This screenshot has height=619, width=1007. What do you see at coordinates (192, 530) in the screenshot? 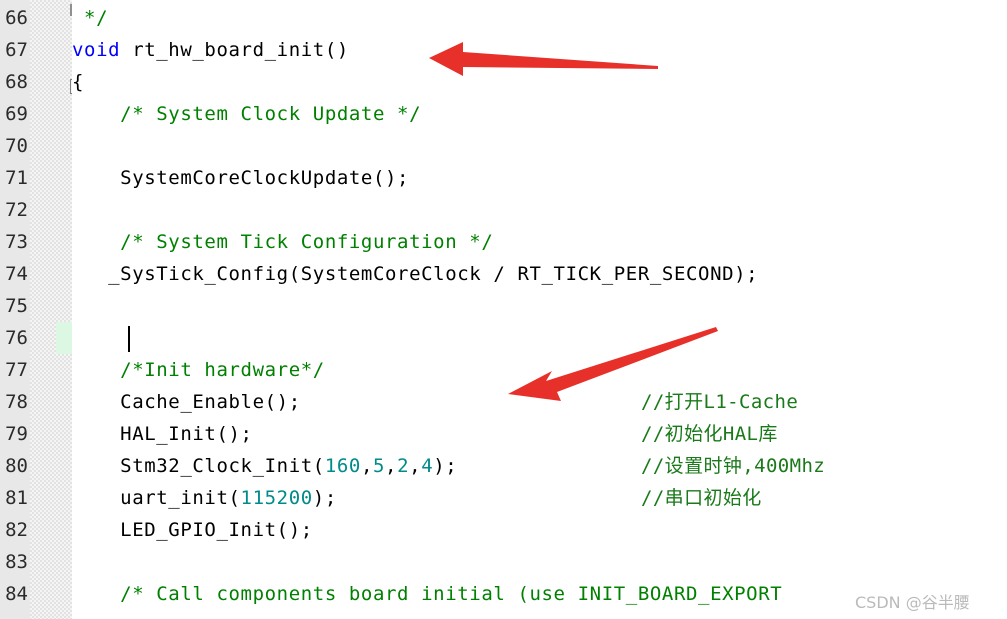
I see `token: LED_GPIO_Init();` at bounding box center [192, 530].